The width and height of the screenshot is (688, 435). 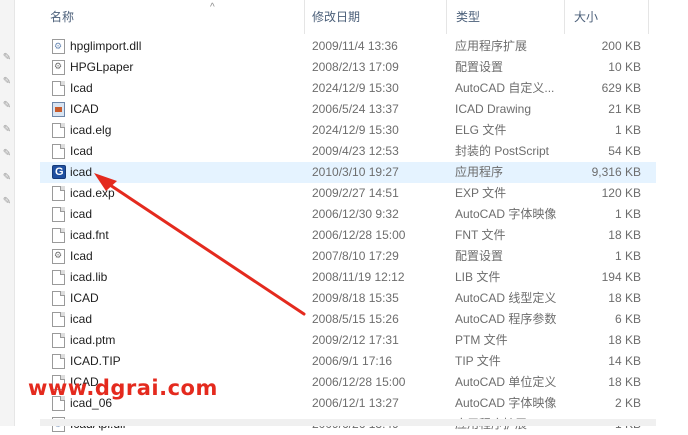 What do you see at coordinates (481, 130) in the screenshot?
I see `file-type: ELG 文件` at bounding box center [481, 130].